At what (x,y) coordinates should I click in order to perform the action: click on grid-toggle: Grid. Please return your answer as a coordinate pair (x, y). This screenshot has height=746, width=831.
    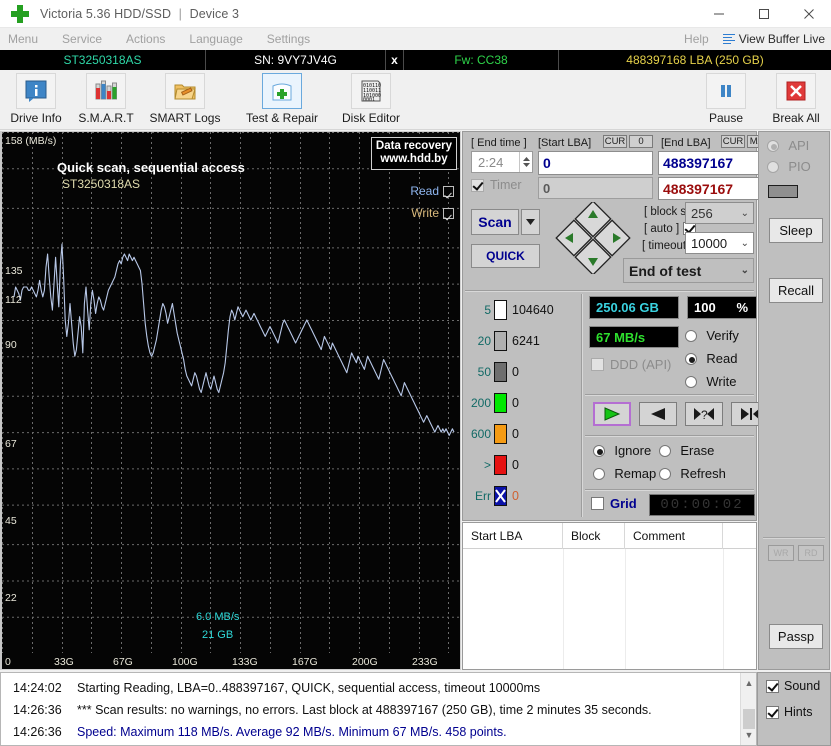
    Looking at the image, I should click on (614, 503).